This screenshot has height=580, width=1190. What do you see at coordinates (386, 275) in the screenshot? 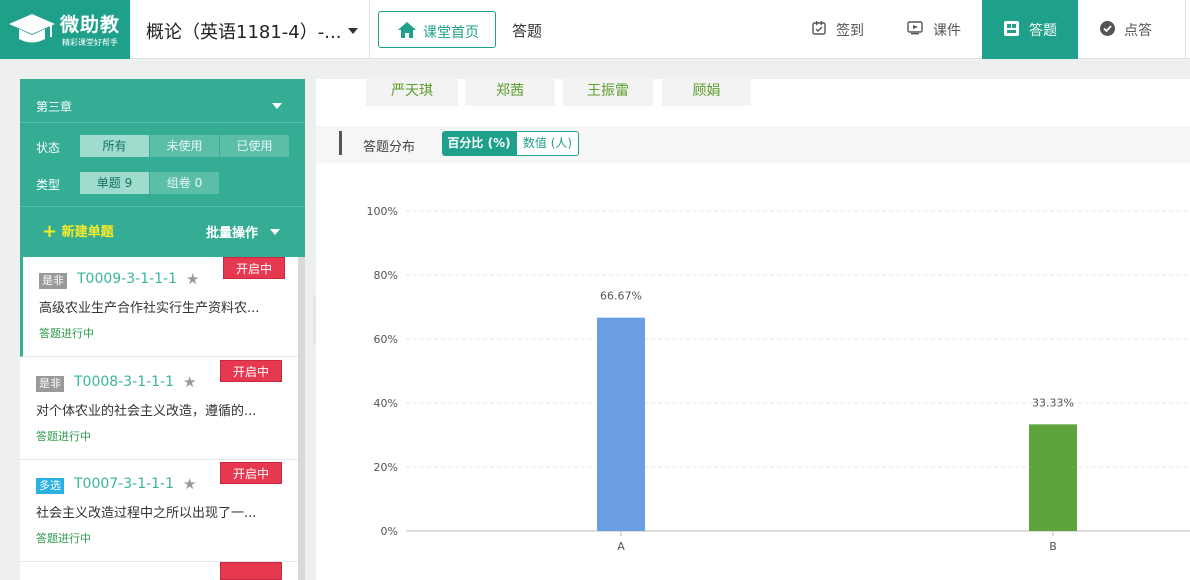
I see `y-tick-label: 80%` at bounding box center [386, 275].